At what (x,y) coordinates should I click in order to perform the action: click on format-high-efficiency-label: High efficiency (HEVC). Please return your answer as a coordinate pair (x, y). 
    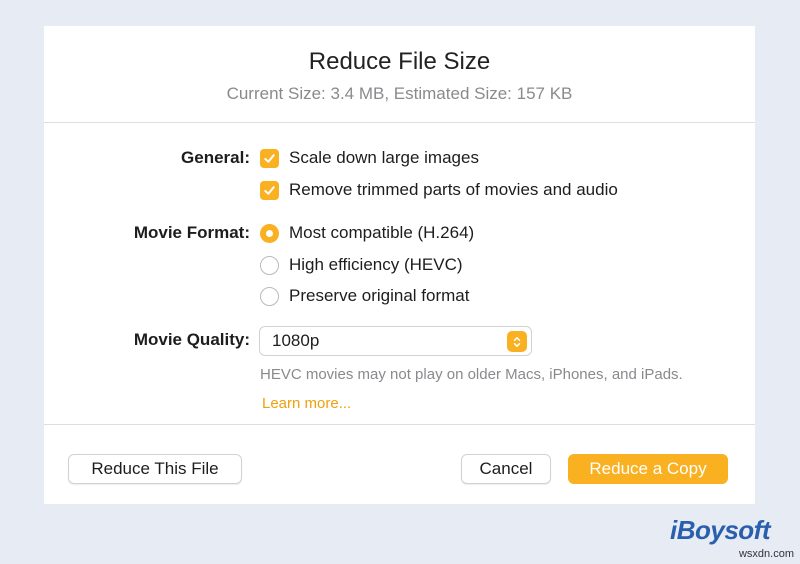
    Looking at the image, I should click on (376, 264).